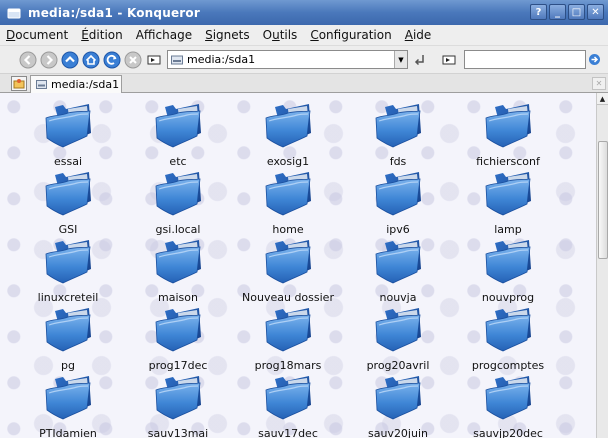 The height and width of the screenshot is (438, 608). Describe the element at coordinates (68, 229) in the screenshot. I see `folder-name: GSI` at that location.